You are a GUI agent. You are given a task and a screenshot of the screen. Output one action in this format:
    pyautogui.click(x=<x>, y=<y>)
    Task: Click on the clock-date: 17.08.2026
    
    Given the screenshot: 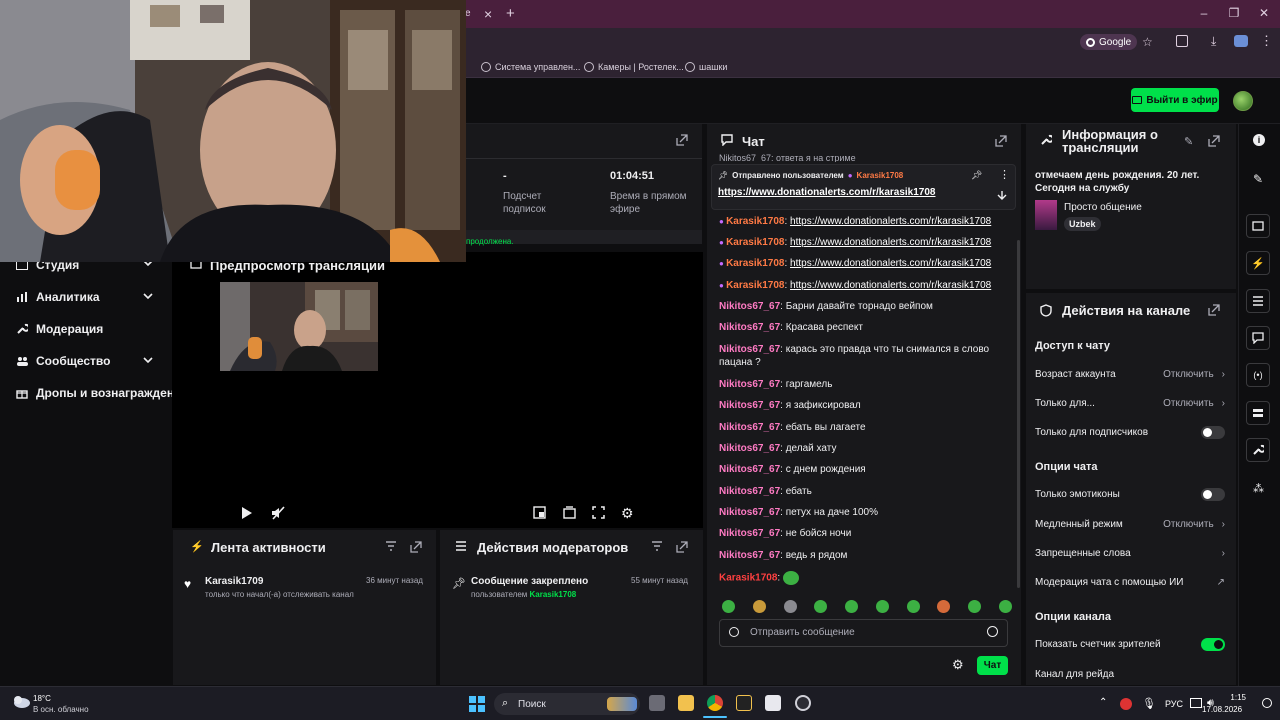 What is the action you would take?
    pyautogui.click(x=1222, y=709)
    